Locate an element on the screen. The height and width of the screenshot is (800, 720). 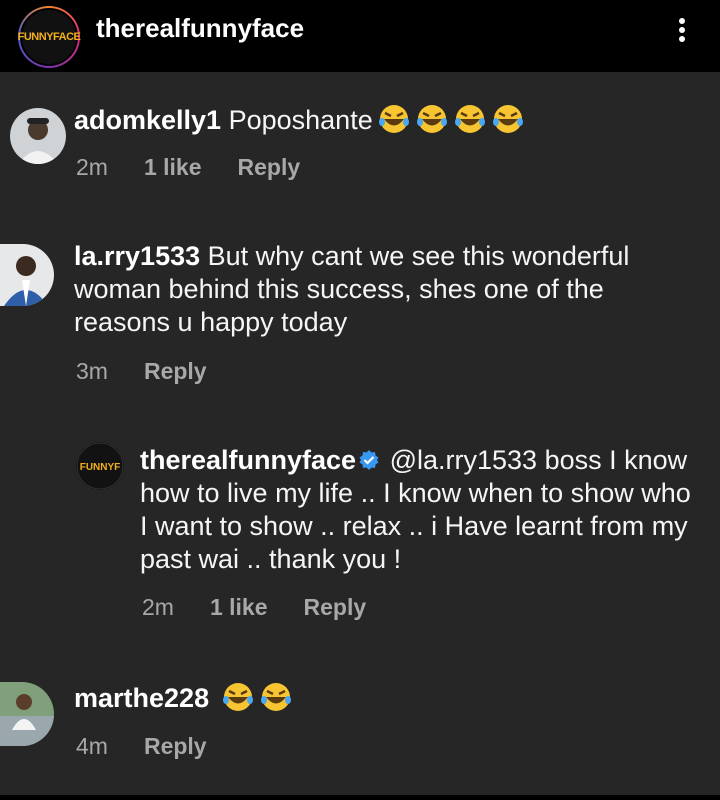
comment-username: adomkelly1 is located at coordinates (147, 120).